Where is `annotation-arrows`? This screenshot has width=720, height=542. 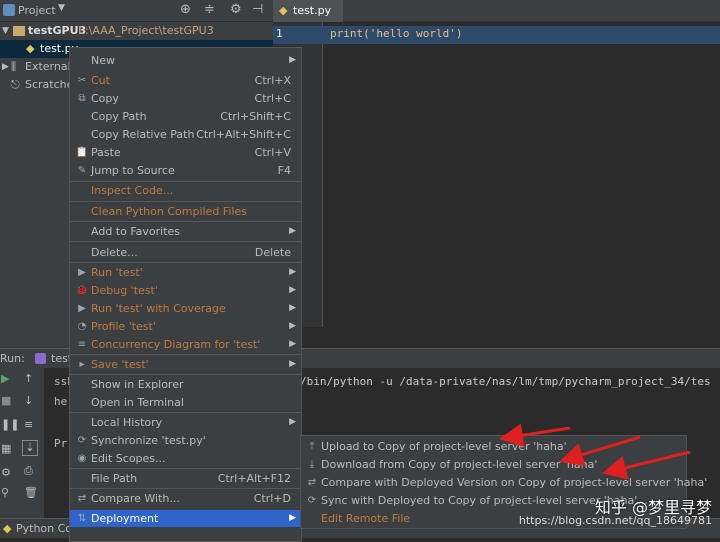
annotation-arrows is located at coordinates (595, 451).